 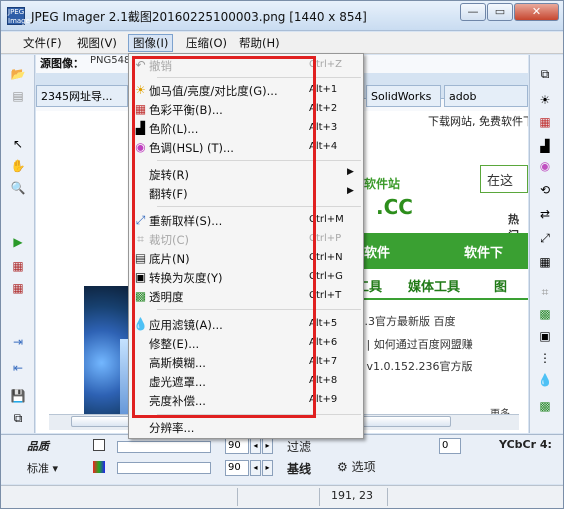 What do you see at coordinates (18, 342) in the screenshot?
I see `import-icon: ⇥` at bounding box center [18, 342].